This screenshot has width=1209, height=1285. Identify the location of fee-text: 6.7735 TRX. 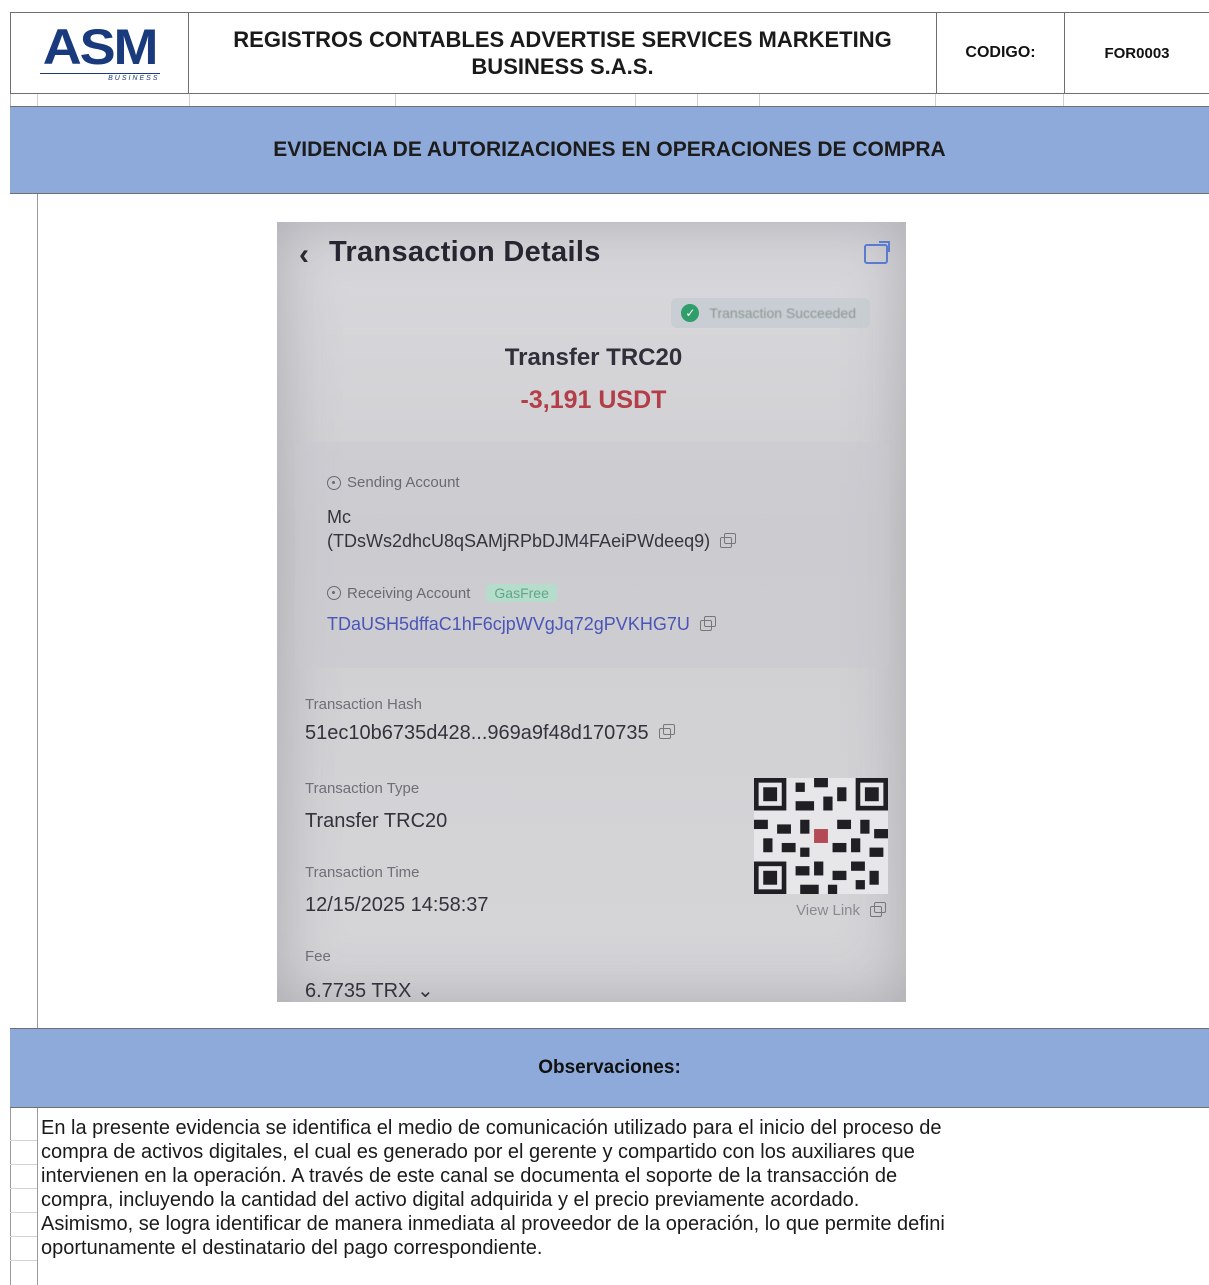
(358, 991).